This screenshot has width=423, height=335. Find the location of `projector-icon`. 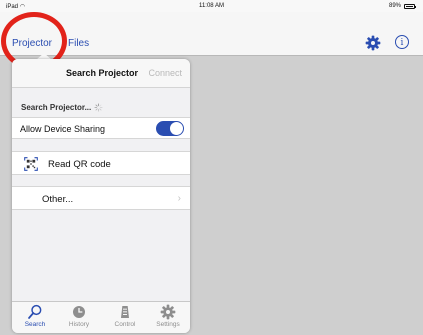

projector-icon is located at coordinates (125, 312).